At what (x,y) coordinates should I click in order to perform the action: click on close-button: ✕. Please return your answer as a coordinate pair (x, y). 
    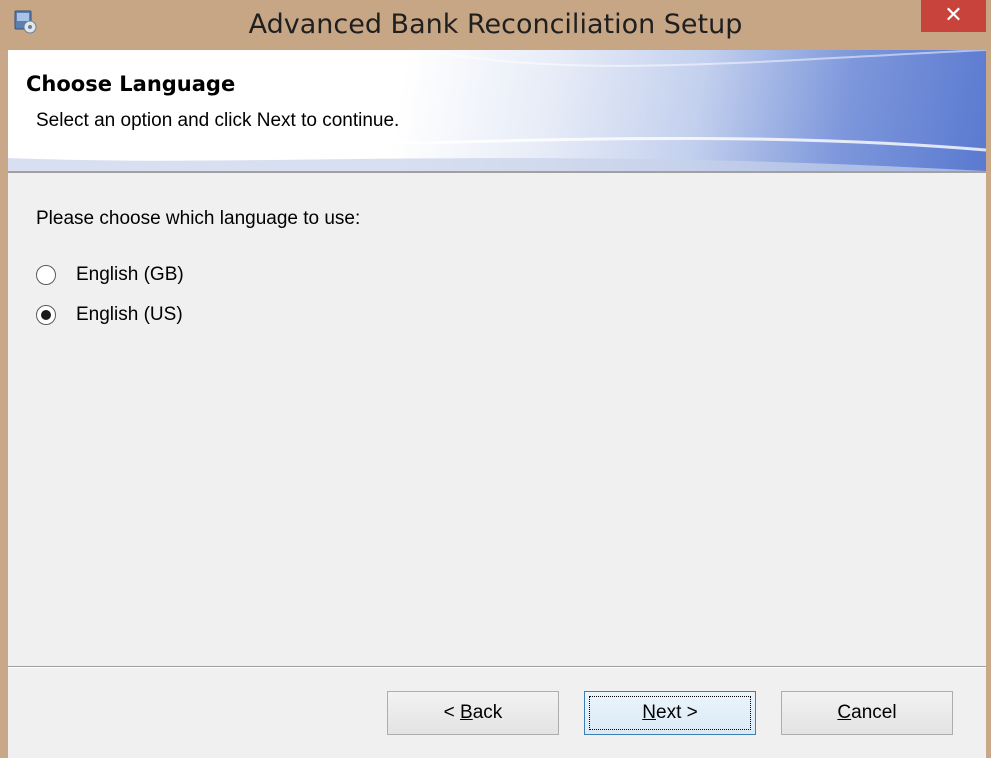
    Looking at the image, I should click on (953, 16).